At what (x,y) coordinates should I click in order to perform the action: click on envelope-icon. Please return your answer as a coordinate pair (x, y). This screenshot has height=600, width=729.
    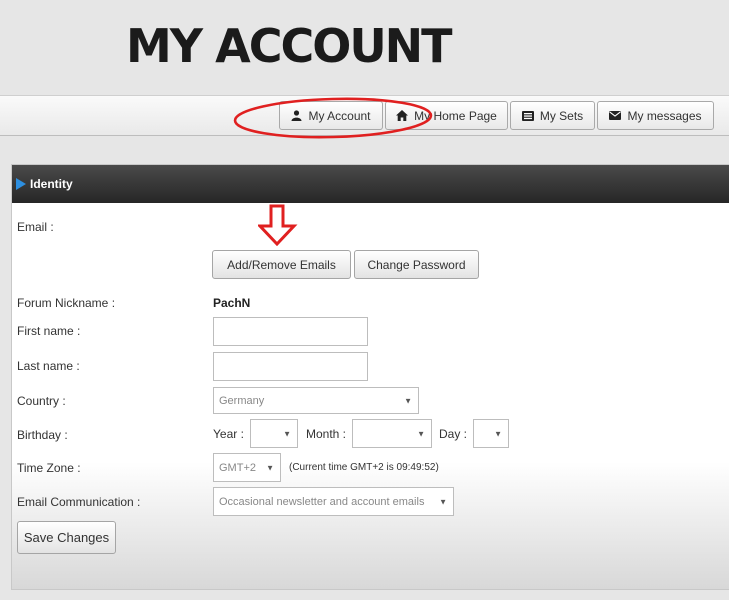
    Looking at the image, I should click on (615, 115).